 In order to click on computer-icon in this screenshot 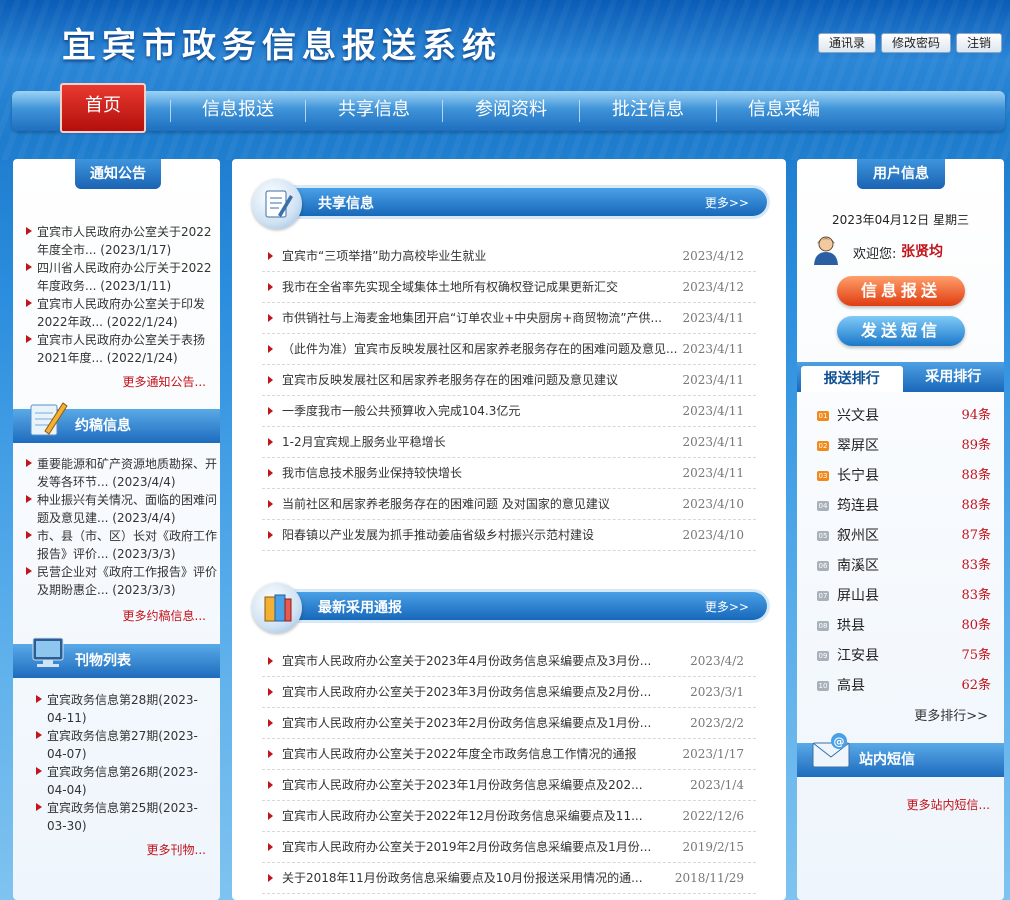, I will do `click(47, 654)`.